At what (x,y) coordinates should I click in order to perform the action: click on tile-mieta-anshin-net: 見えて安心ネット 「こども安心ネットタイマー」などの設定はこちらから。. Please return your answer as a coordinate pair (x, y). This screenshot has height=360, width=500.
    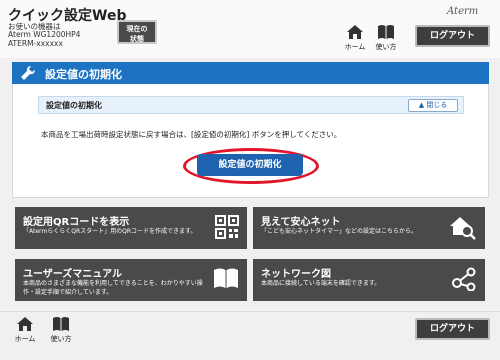
    Looking at the image, I should click on (369, 228).